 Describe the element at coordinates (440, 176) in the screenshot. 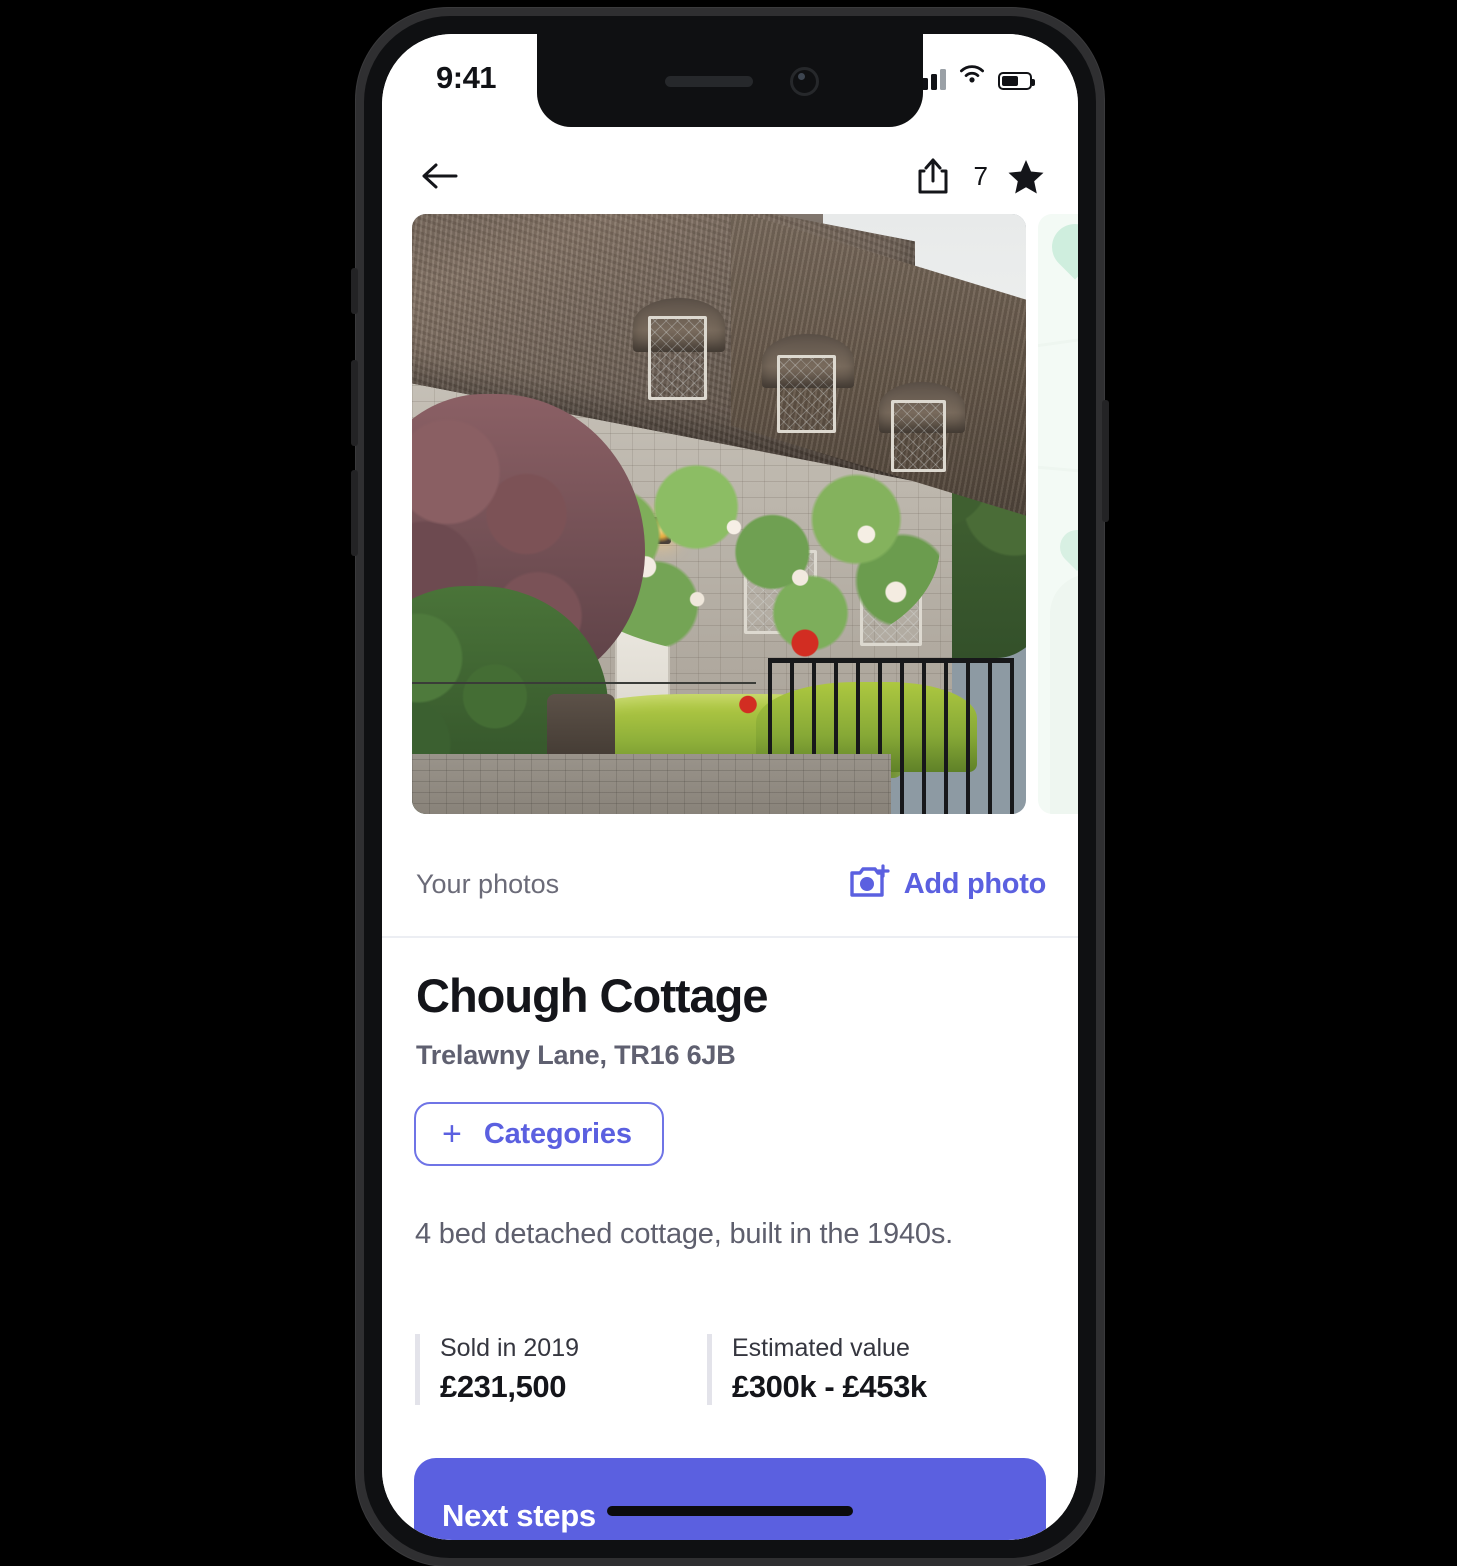

I see `back-arrow-icon` at that location.